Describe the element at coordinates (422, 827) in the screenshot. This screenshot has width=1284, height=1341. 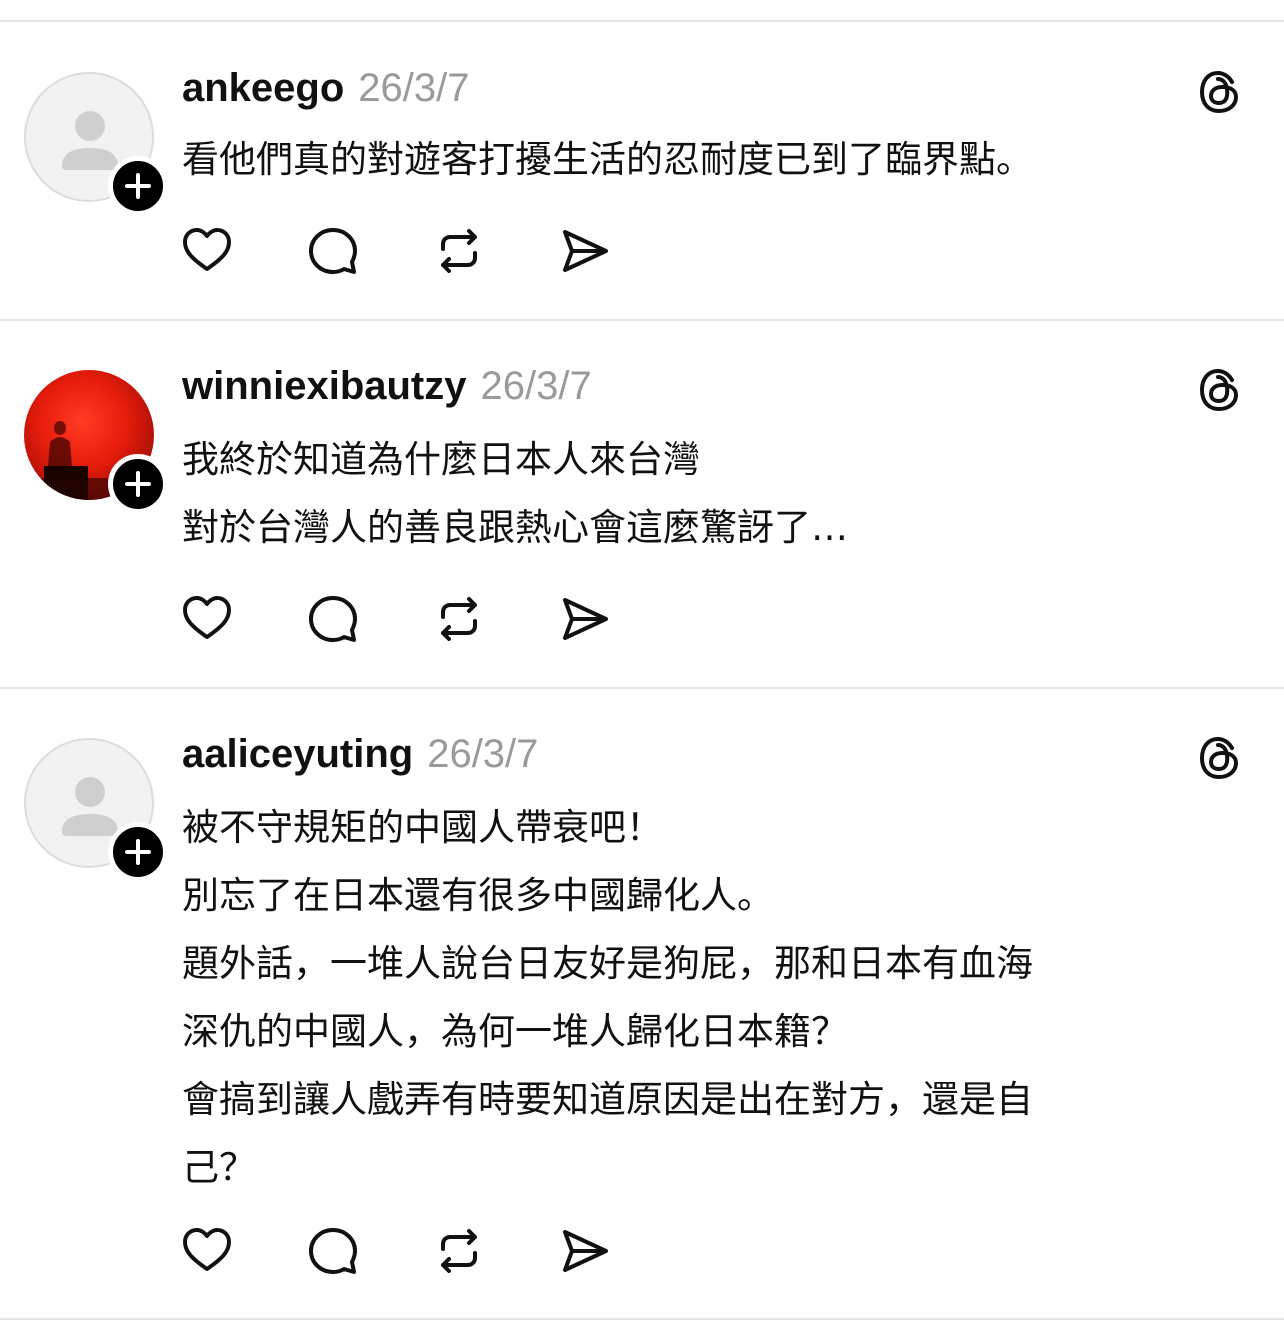
I see `post-text-line: 被不守規矩的中國人帶衰吧！` at that location.